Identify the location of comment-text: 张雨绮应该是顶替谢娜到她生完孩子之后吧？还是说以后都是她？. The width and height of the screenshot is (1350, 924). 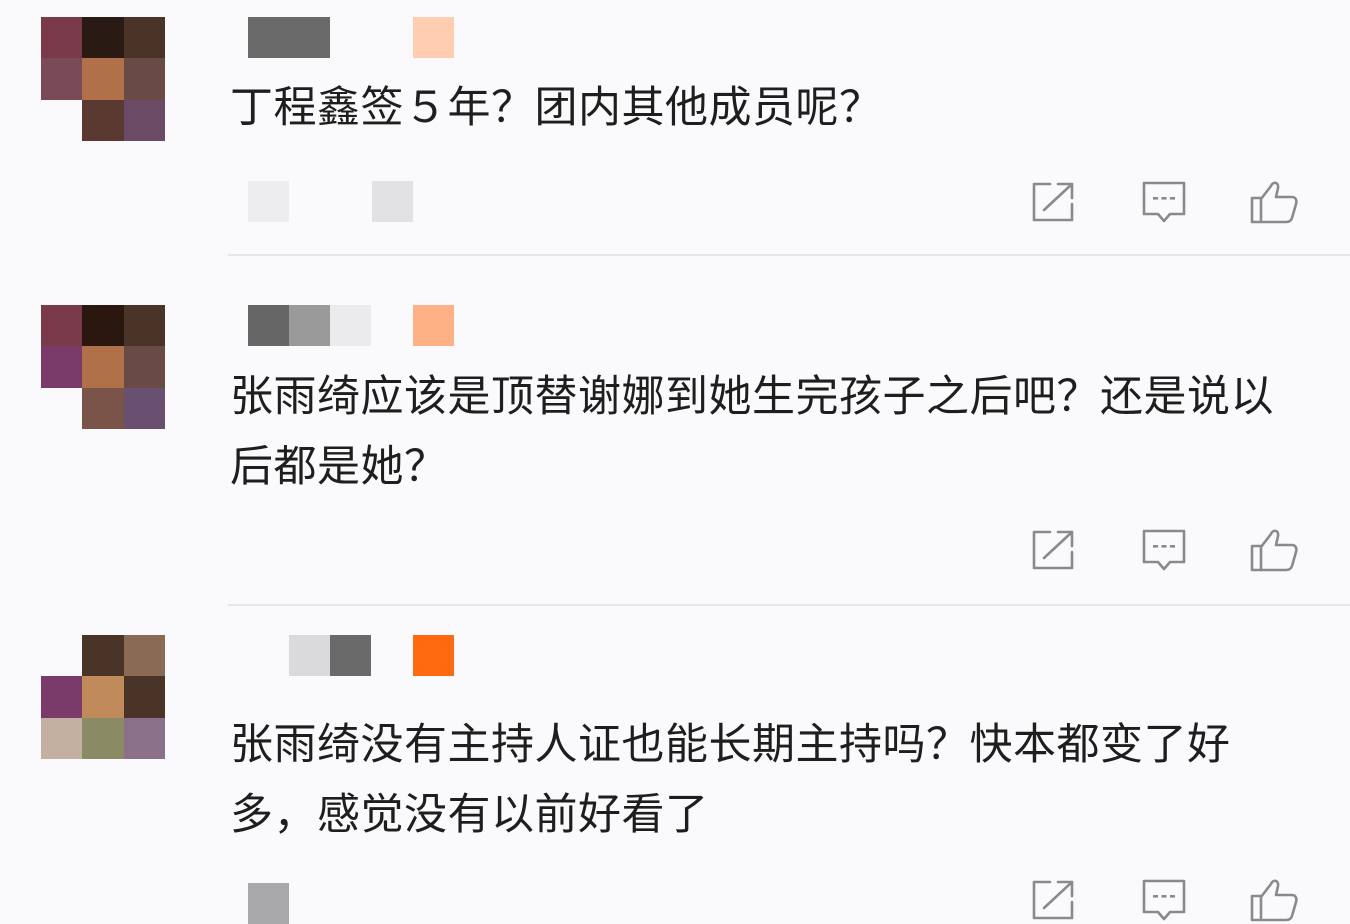
(752, 432).